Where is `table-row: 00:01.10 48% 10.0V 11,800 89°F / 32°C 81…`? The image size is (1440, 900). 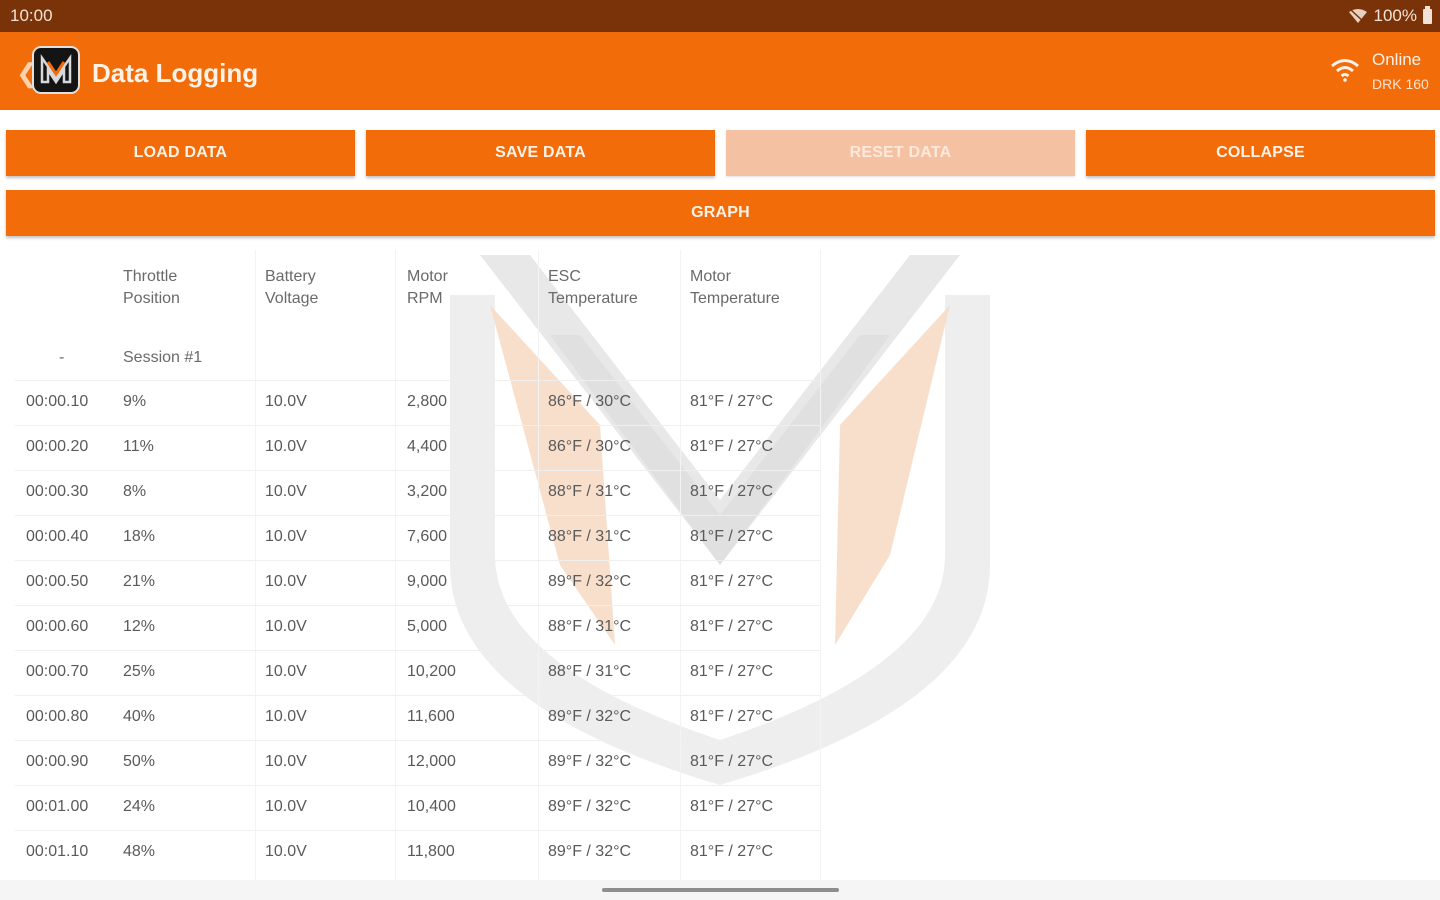 table-row: 00:01.10 48% 10.0V 11,800 89°F / 32°C 81… is located at coordinates (417, 853).